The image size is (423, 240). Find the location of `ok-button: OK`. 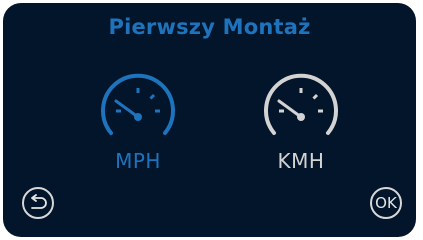

ok-button: OK is located at coordinates (386, 203).